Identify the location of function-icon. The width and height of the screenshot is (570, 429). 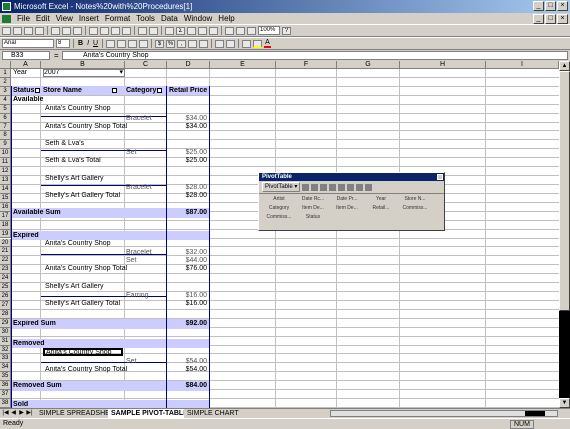
(191, 30).